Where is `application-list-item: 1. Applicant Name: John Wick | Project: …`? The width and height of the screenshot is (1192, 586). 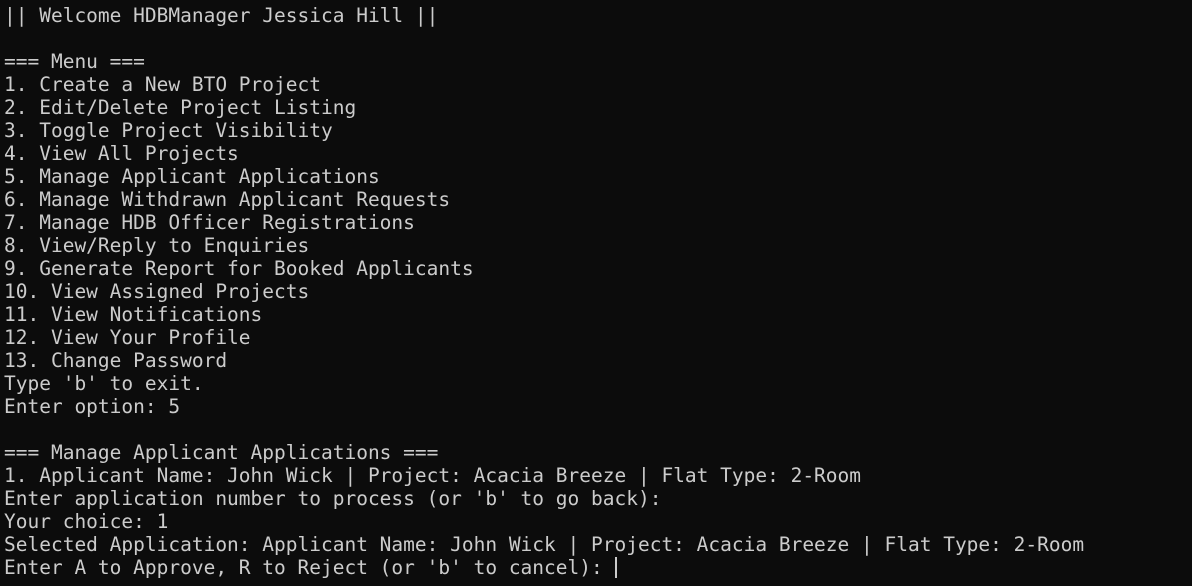 application-list-item: 1. Applicant Name: John Wick | Project: … is located at coordinates (433, 475).